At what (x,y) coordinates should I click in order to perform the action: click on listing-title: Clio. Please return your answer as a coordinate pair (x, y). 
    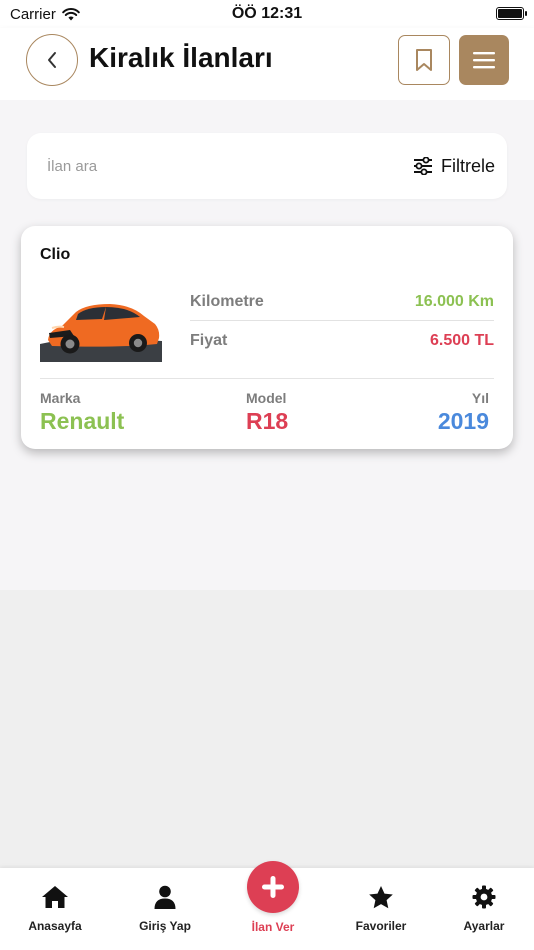
    Looking at the image, I should click on (55, 254).